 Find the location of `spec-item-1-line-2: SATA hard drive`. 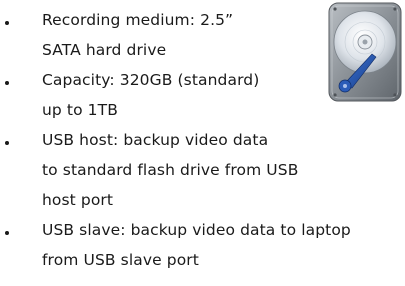

spec-item-1-line-2: SATA hard drive is located at coordinates (104, 50).